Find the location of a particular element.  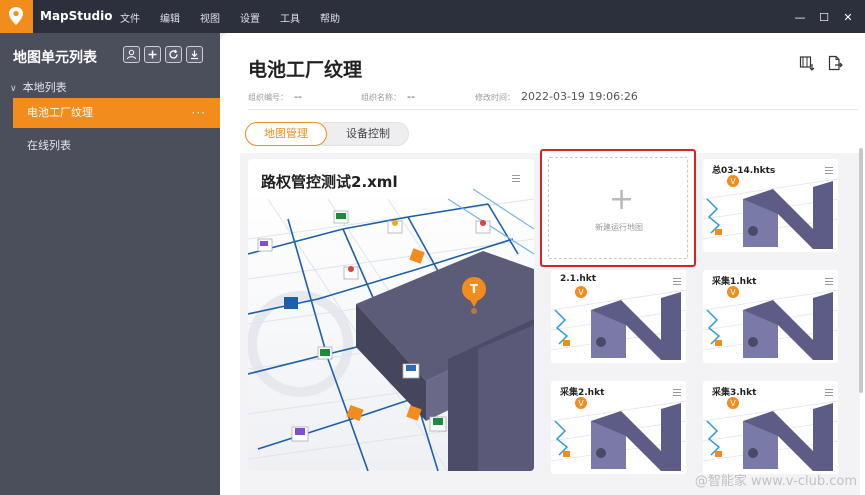

tab-bar: 地图管理 设备控制 is located at coordinates (327, 134).